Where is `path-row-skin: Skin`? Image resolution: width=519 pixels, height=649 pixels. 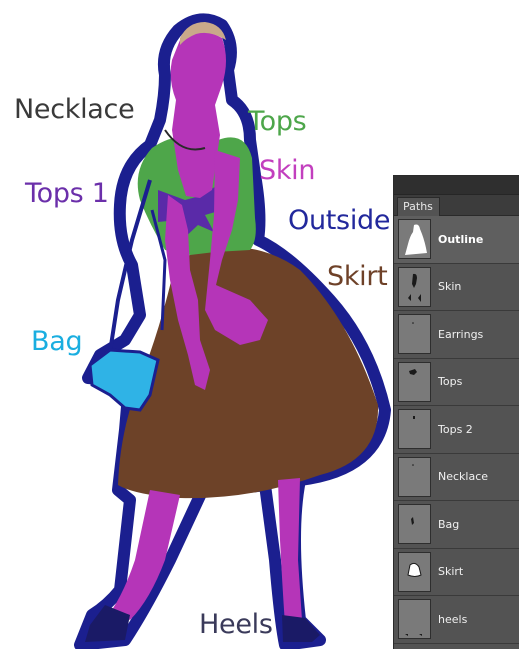
path-row-skin: Skin is located at coordinates (456, 287).